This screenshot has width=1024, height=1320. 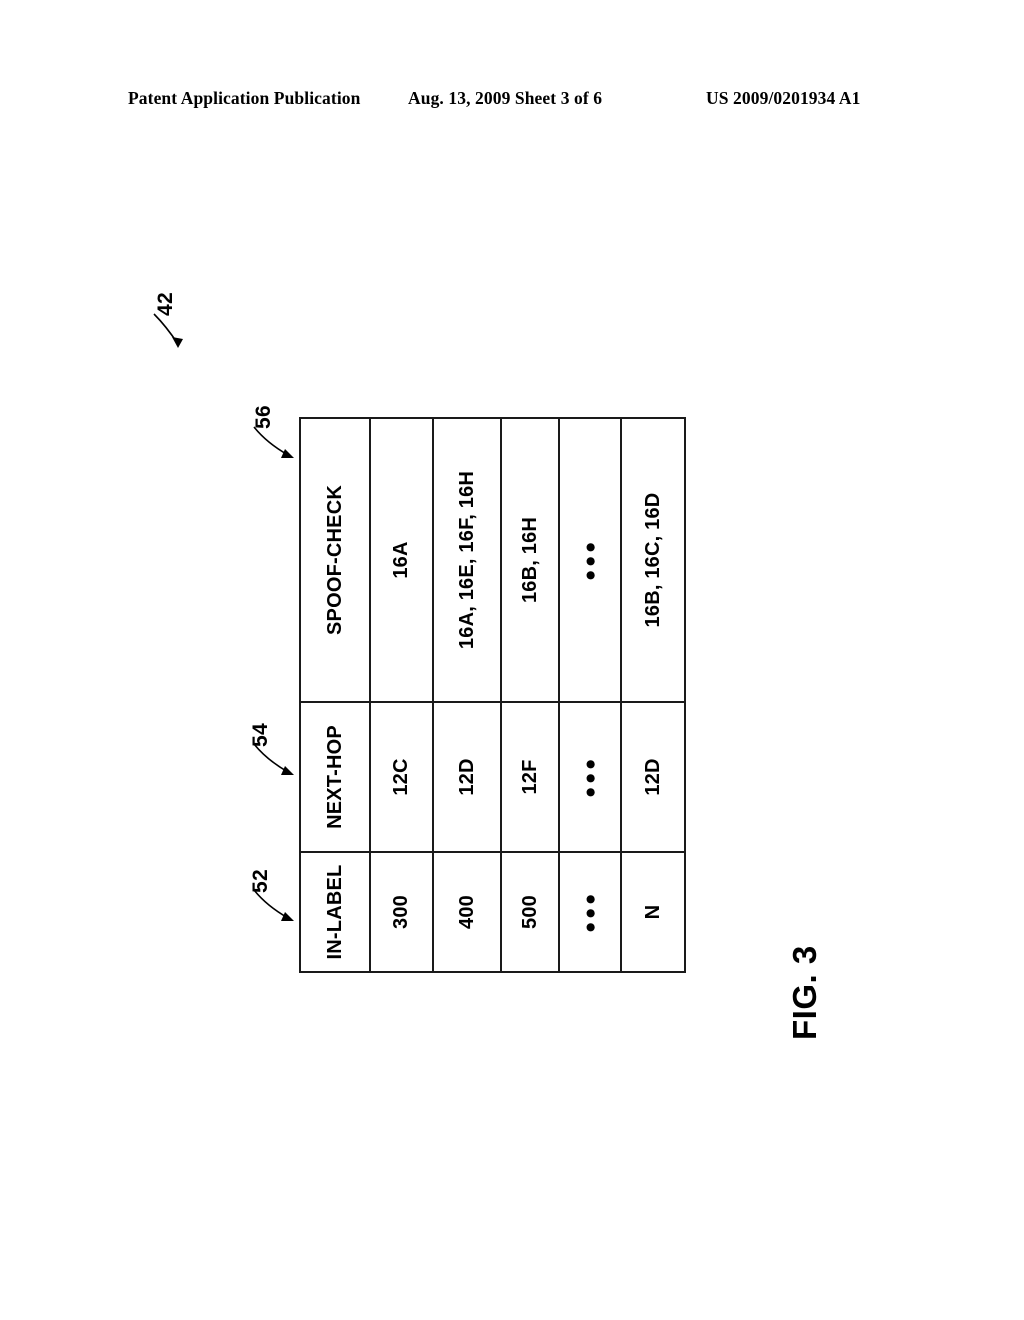 What do you see at coordinates (783, 98) in the screenshot?
I see `document-number: US 2009/0201934 A1` at bounding box center [783, 98].